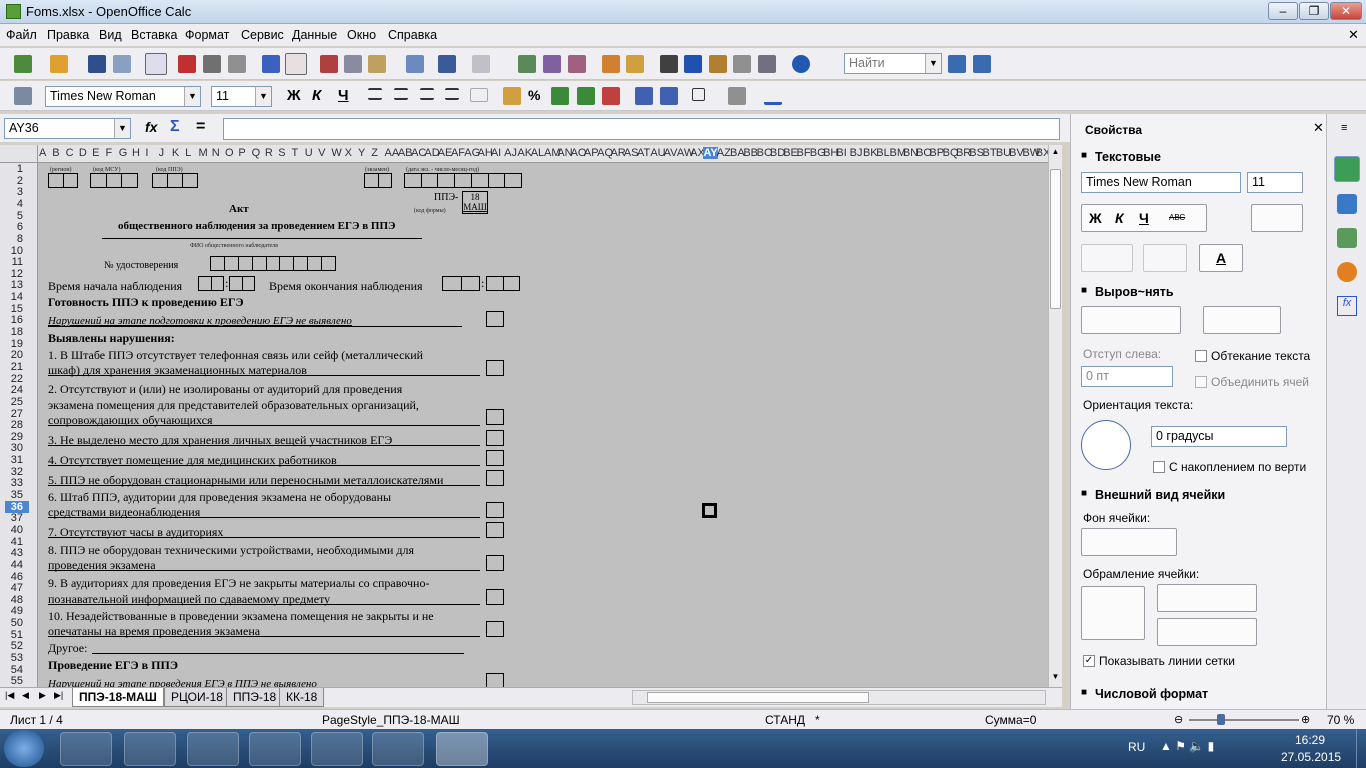 This screenshot has width=1366, height=768. I want to click on sidebar-font-box: Times New Roman, so click(1161, 182).